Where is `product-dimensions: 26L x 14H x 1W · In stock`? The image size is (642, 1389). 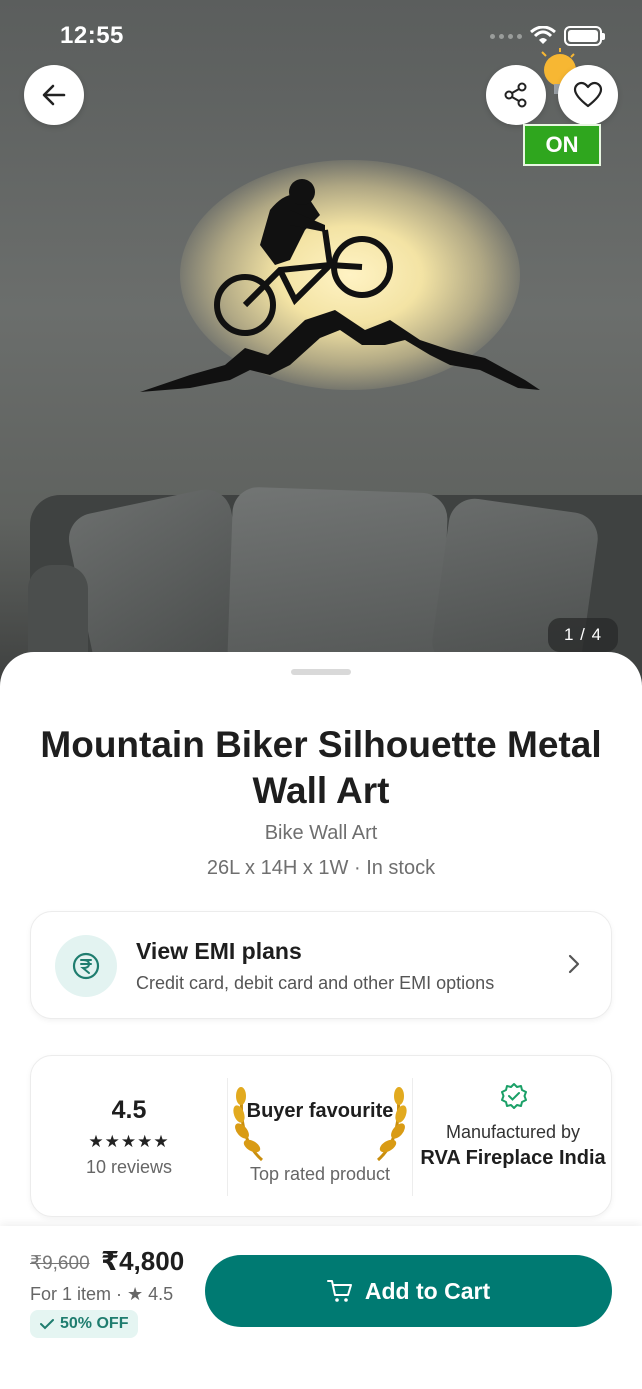 product-dimensions: 26L x 14H x 1W · In stock is located at coordinates (321, 868).